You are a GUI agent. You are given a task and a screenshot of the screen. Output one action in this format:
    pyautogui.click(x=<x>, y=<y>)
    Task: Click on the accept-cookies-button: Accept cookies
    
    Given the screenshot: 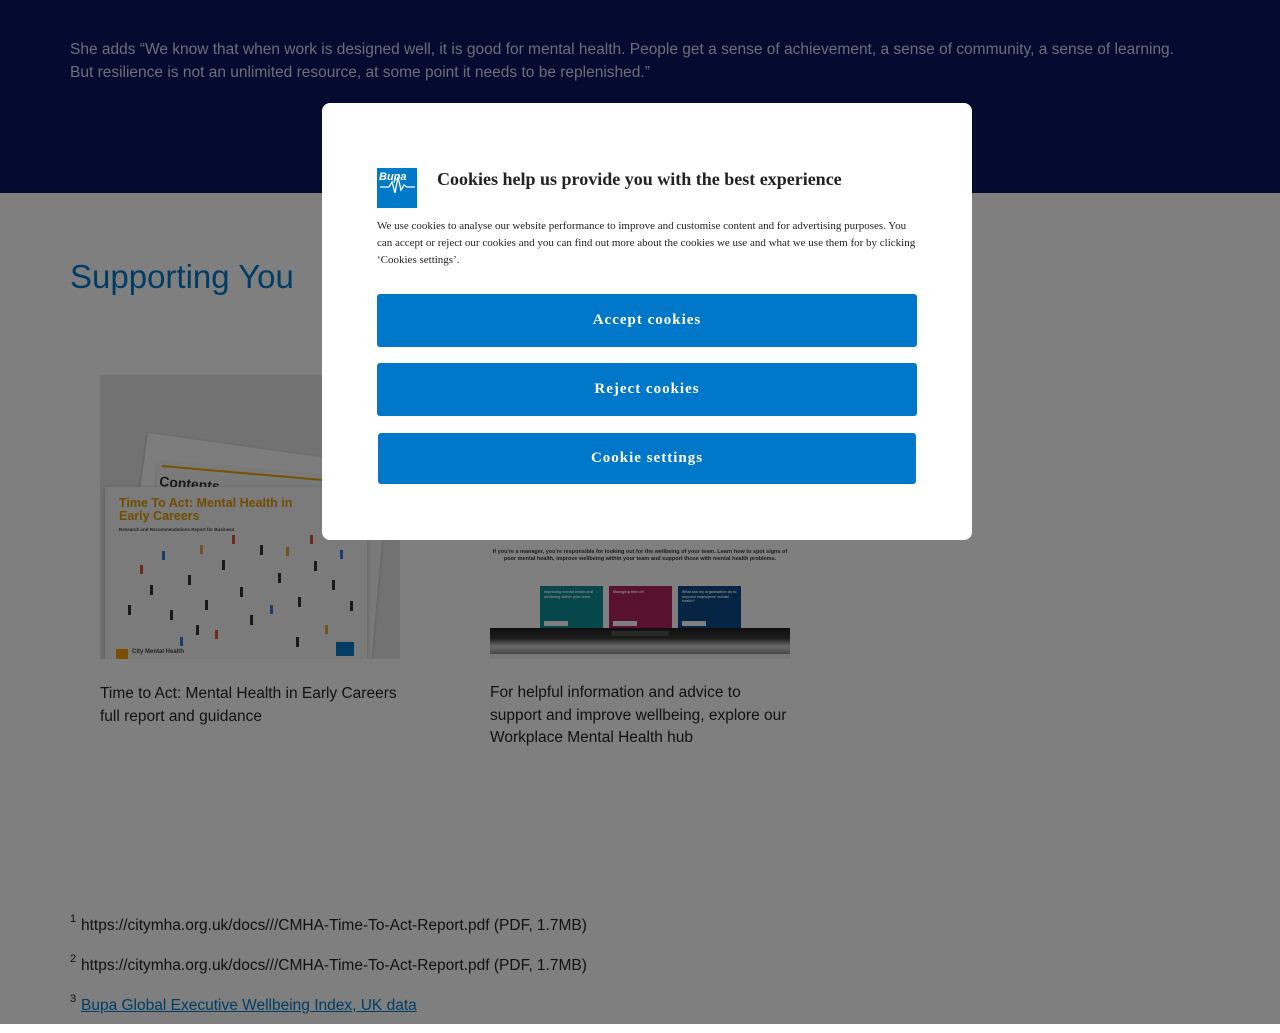 What is the action you would take?
    pyautogui.click(x=647, y=320)
    